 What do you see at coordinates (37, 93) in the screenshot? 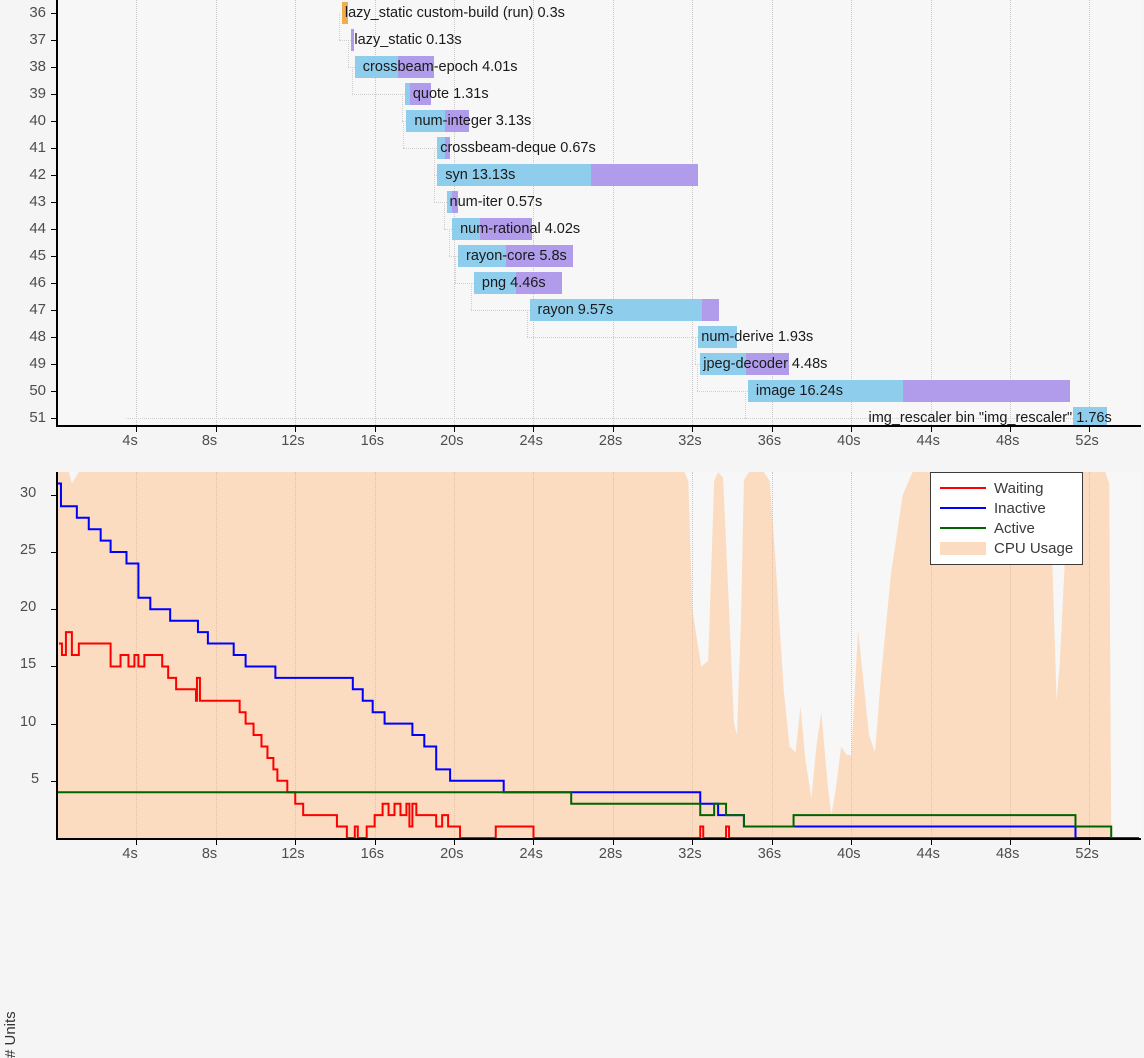
I see `gantt-y-tick-label: 39` at bounding box center [37, 93].